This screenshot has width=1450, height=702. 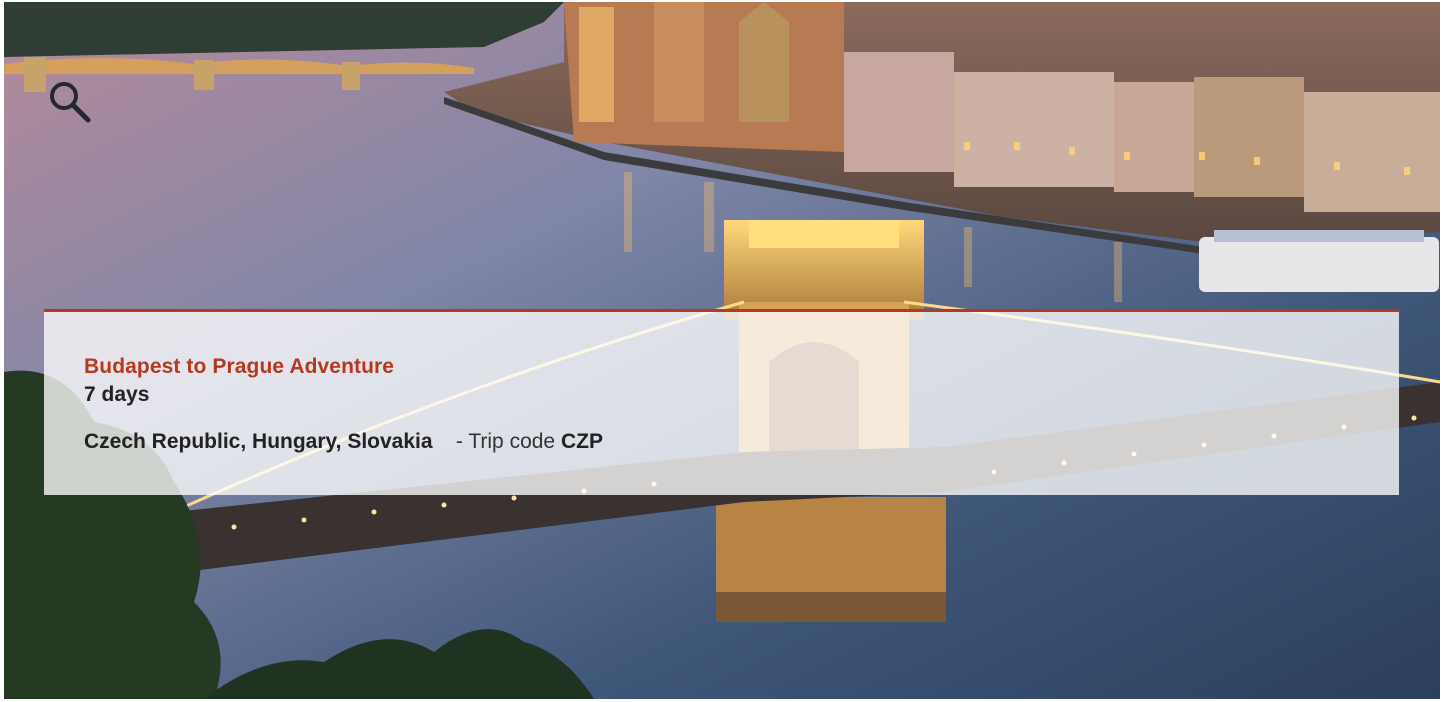 What do you see at coordinates (239, 367) in the screenshot?
I see `trip-title: Budapest to Prague Adventure` at bounding box center [239, 367].